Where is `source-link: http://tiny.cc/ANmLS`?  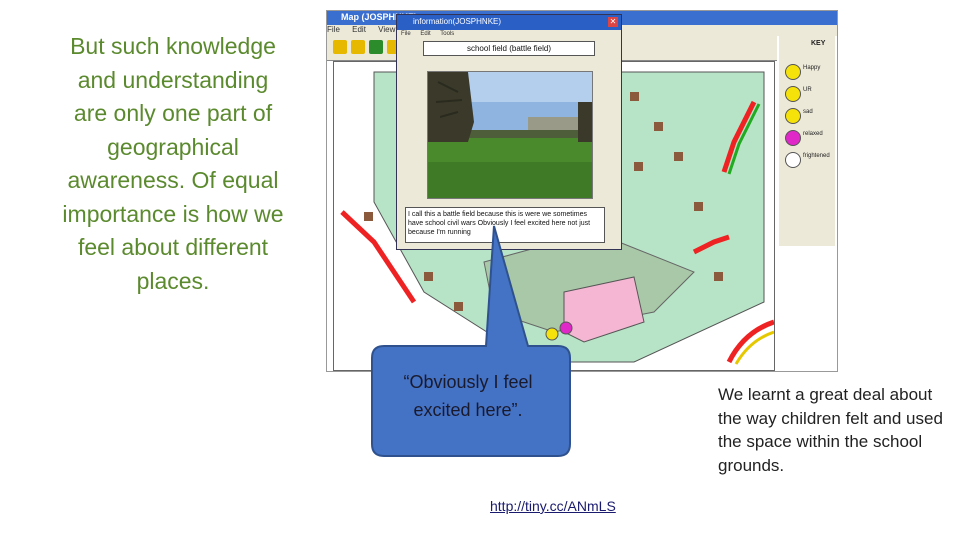 source-link: http://tiny.cc/ANmLS is located at coordinates (553, 506).